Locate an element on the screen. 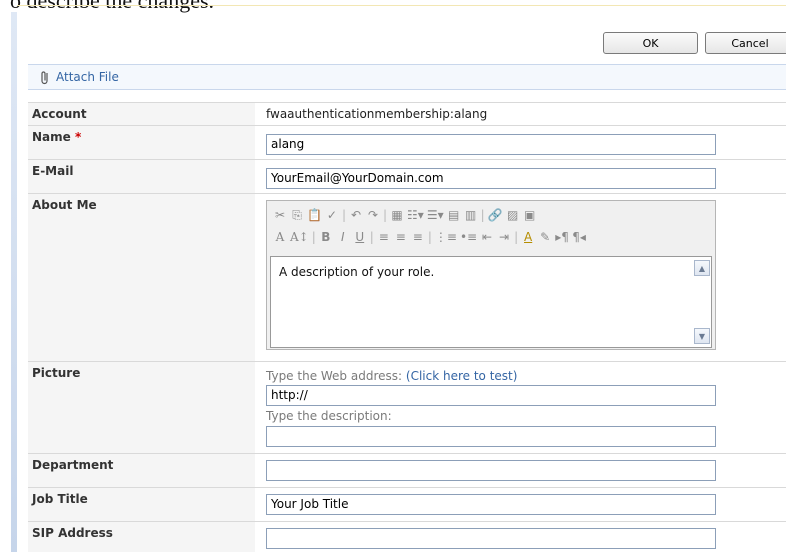 The width and height of the screenshot is (786, 552). job-title-field: Your Job Title is located at coordinates (526, 504).